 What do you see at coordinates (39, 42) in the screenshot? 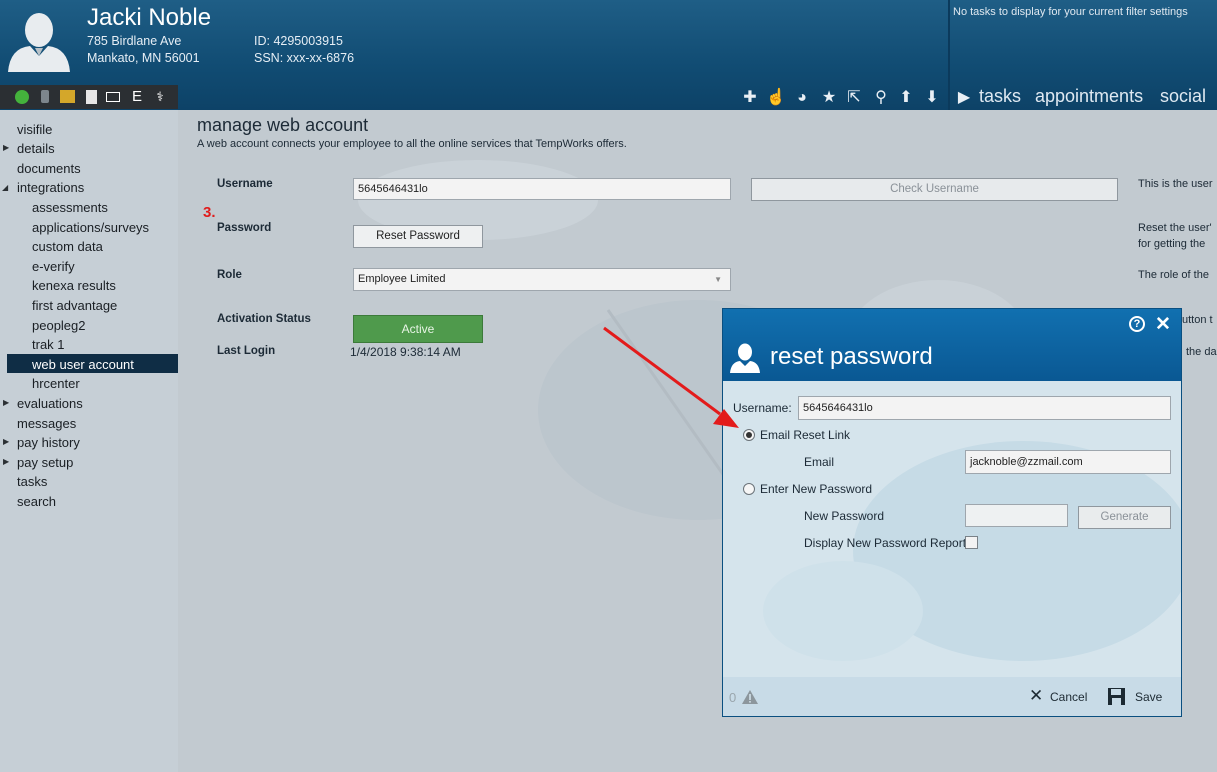
I see `employee-avatar-icon` at bounding box center [39, 42].